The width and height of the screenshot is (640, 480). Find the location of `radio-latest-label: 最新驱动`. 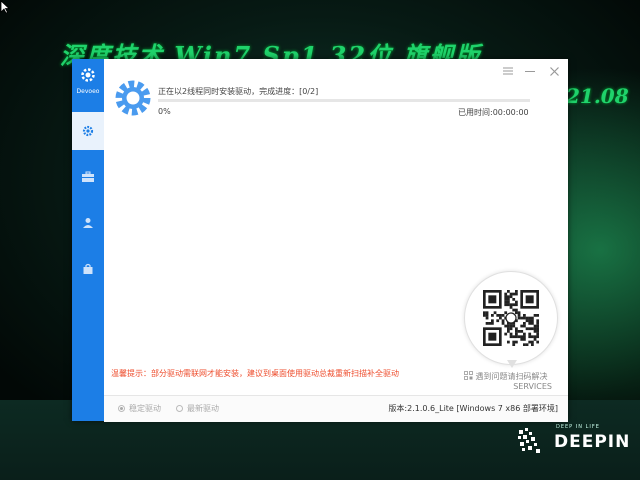

radio-latest-label: 最新驱动 is located at coordinates (203, 408).